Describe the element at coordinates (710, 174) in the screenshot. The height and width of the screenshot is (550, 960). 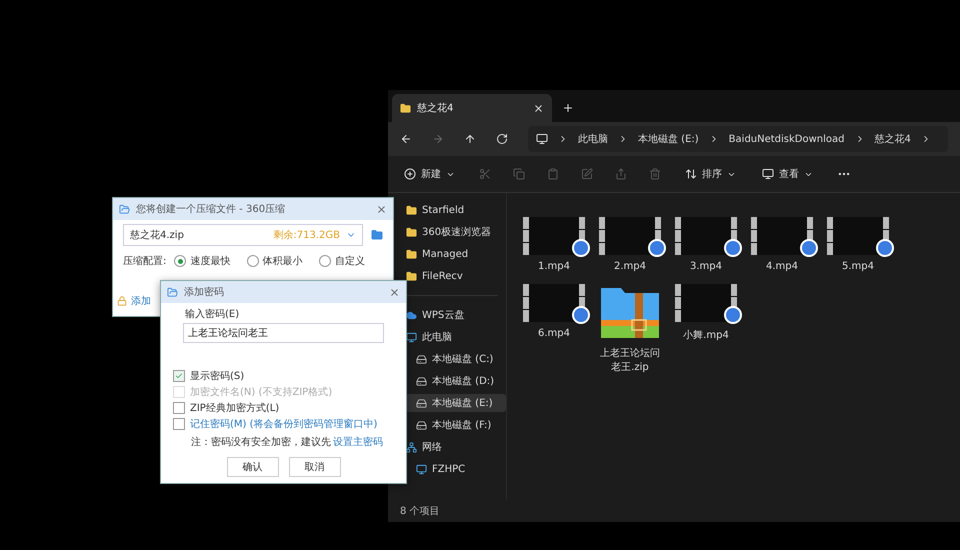
I see `toolbar-button: 排序` at that location.